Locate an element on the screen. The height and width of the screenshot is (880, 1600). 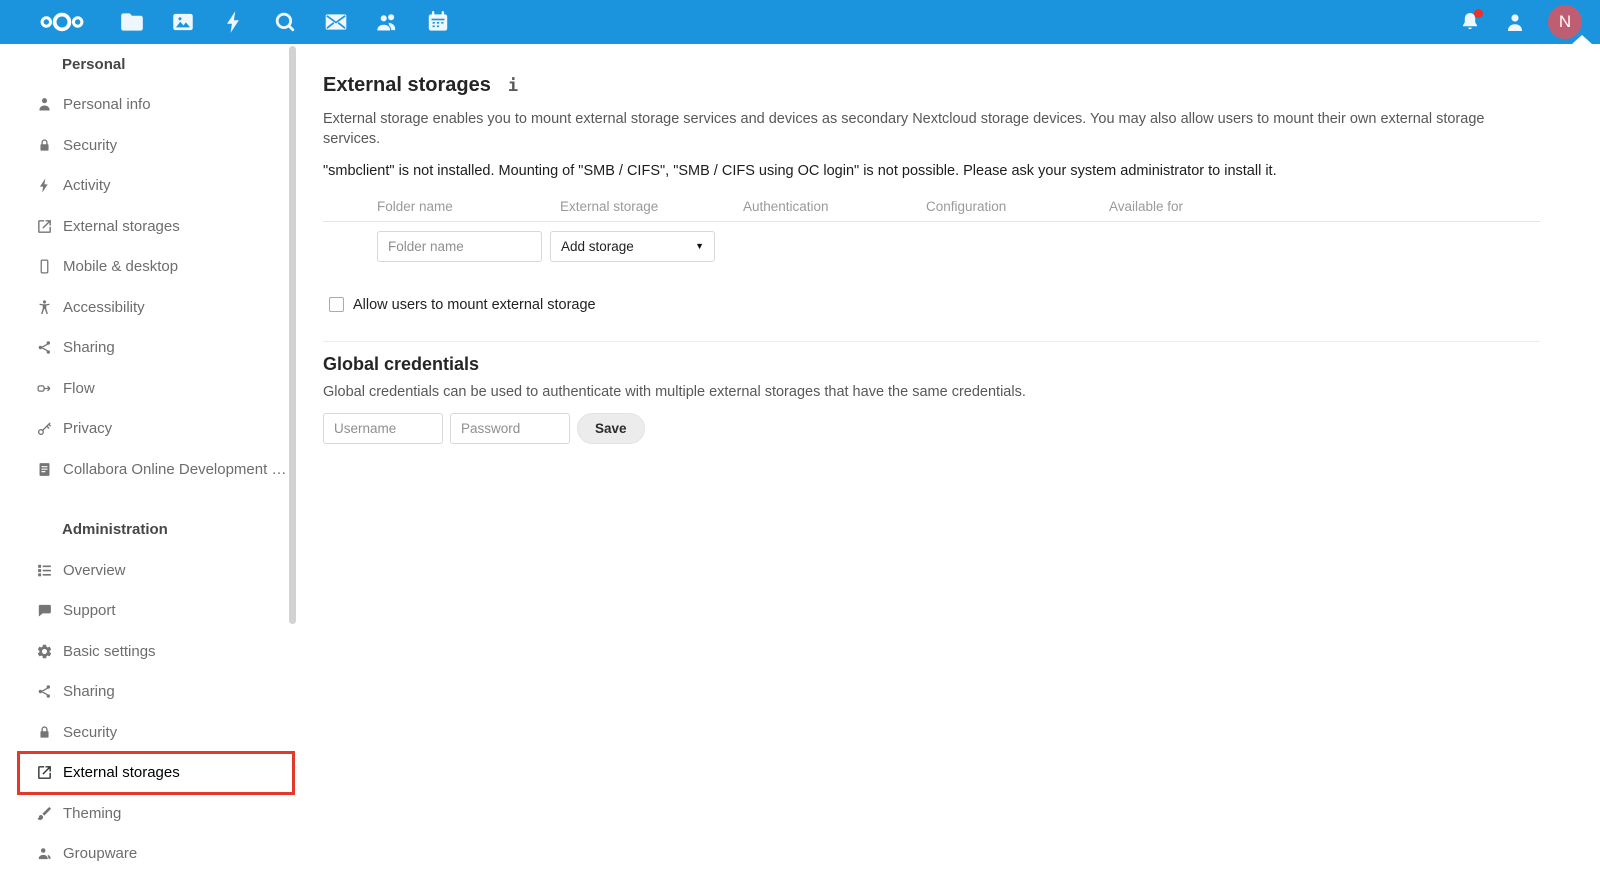
column-header-configuration: Configuration is located at coordinates (966, 206).